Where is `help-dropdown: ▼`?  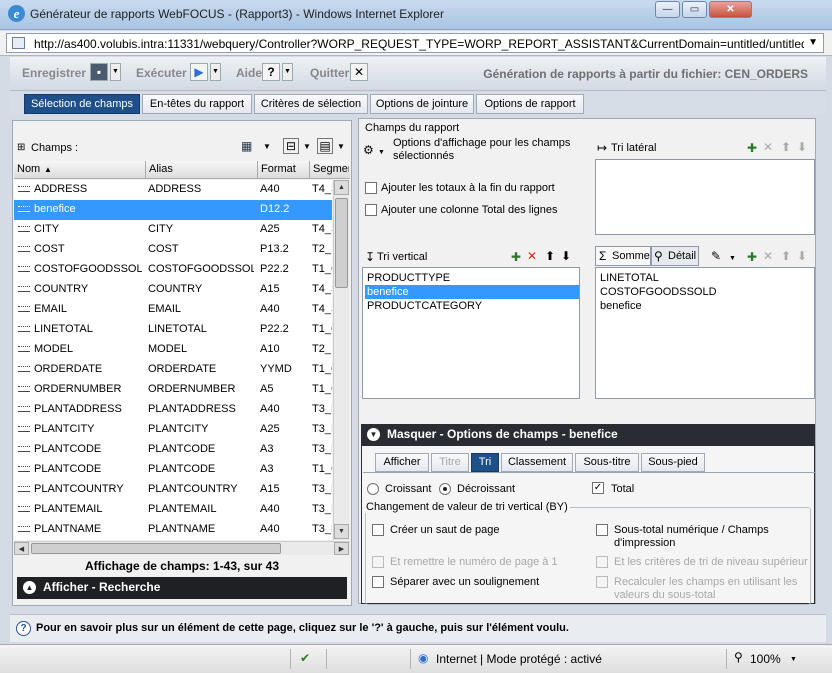
help-dropdown: ▼ is located at coordinates (287, 72).